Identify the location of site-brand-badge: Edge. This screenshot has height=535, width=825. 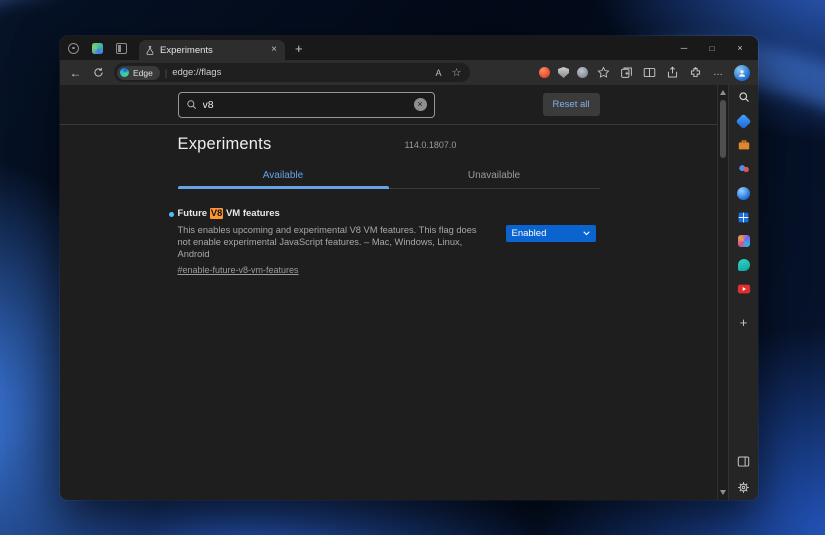
(138, 72).